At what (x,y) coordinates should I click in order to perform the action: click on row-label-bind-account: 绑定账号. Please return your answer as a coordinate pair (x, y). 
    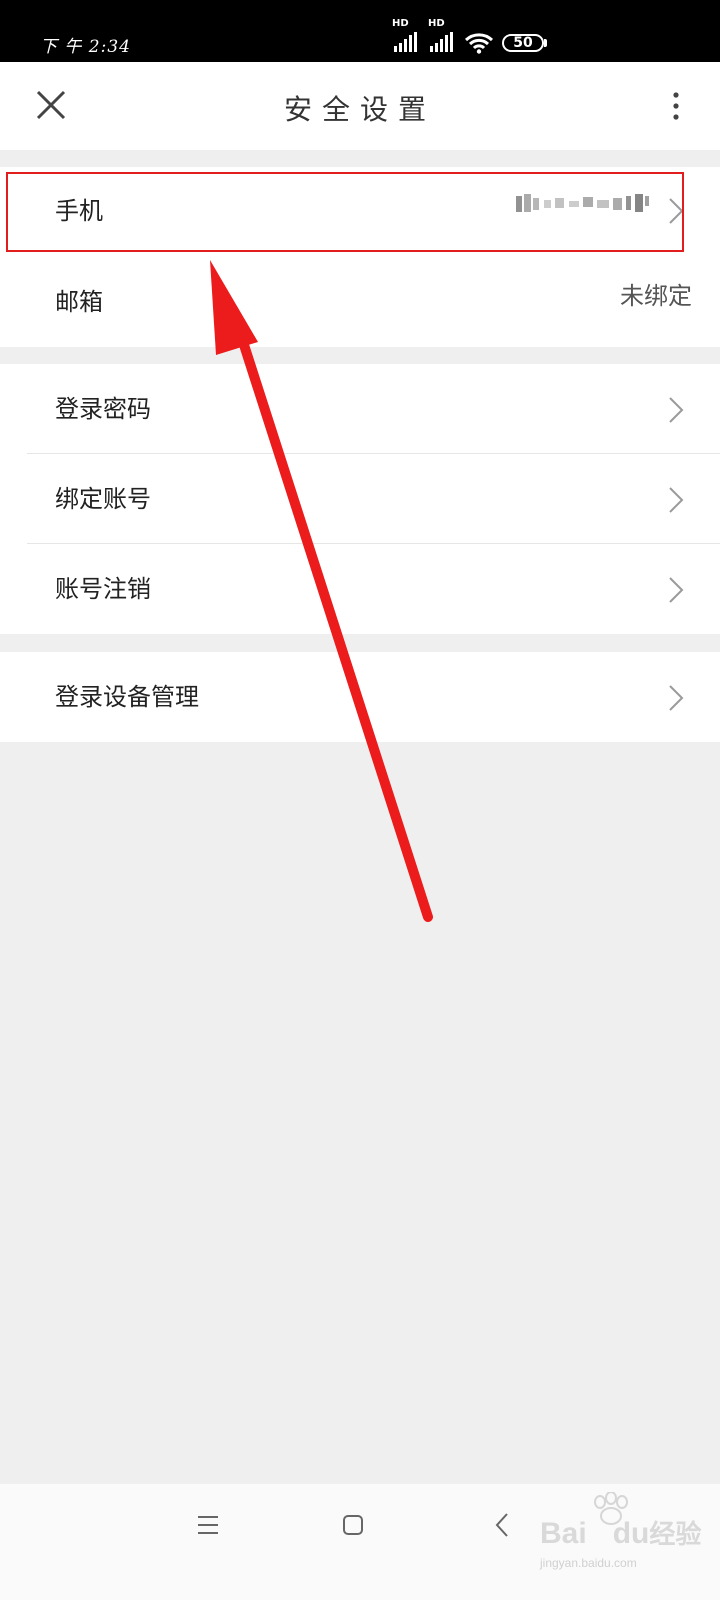
    Looking at the image, I should click on (103, 499).